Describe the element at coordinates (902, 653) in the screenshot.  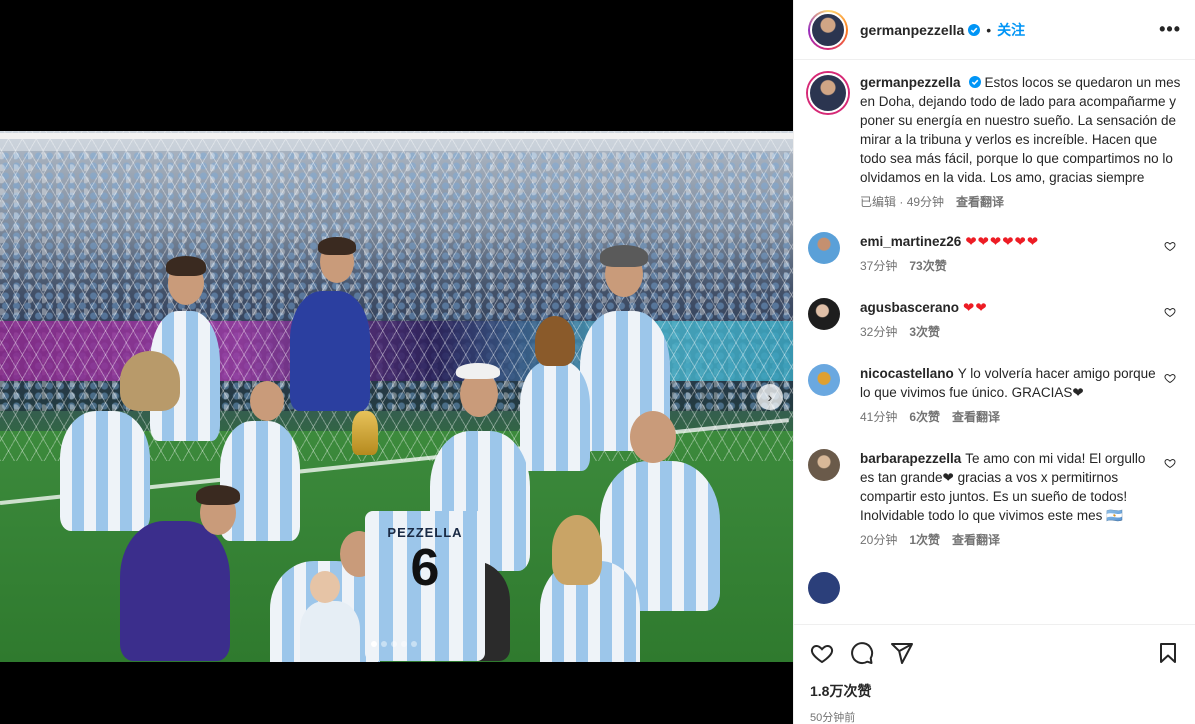
I see `share-send-icon` at that location.